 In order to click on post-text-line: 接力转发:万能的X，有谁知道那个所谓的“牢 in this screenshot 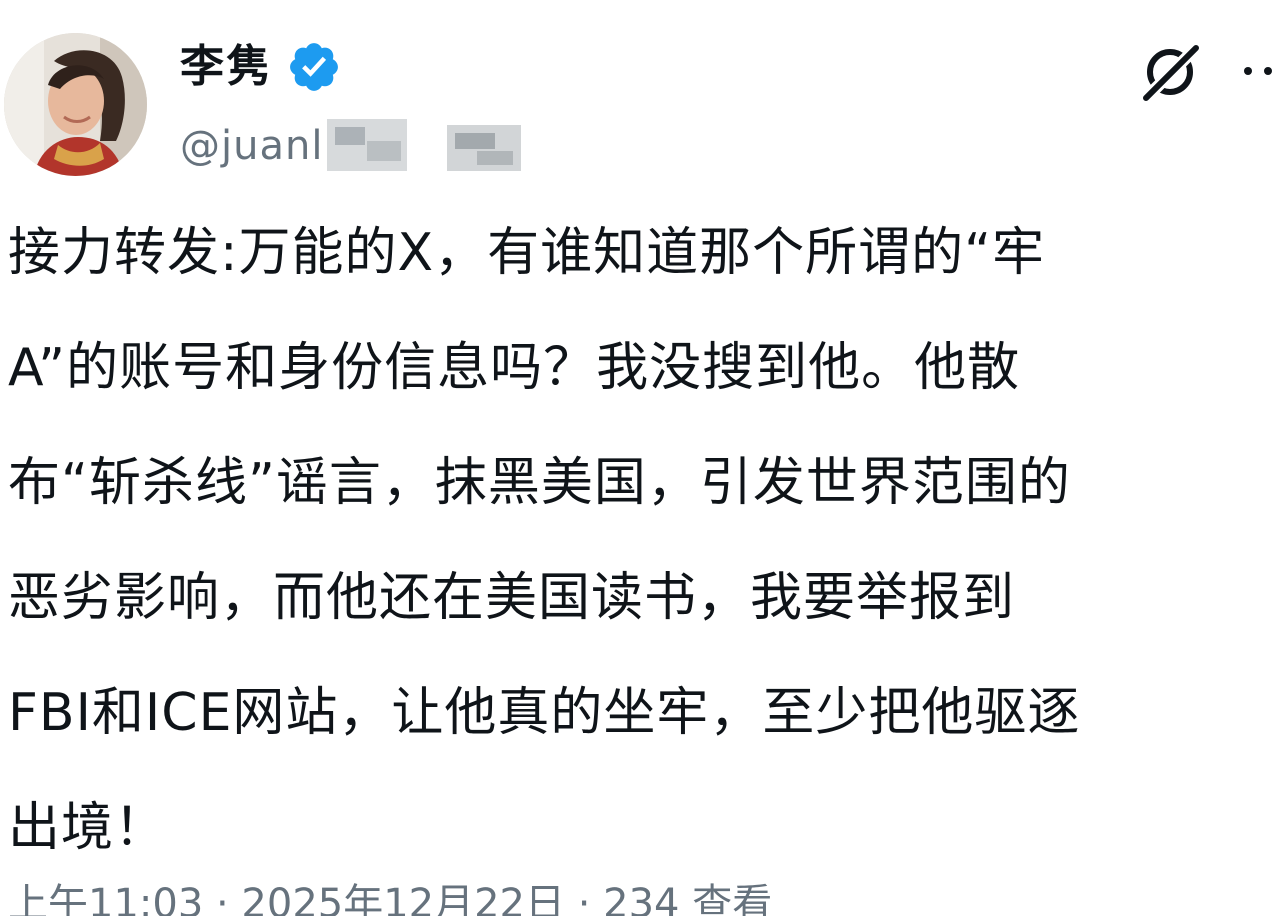, I will do `click(527, 253)`.